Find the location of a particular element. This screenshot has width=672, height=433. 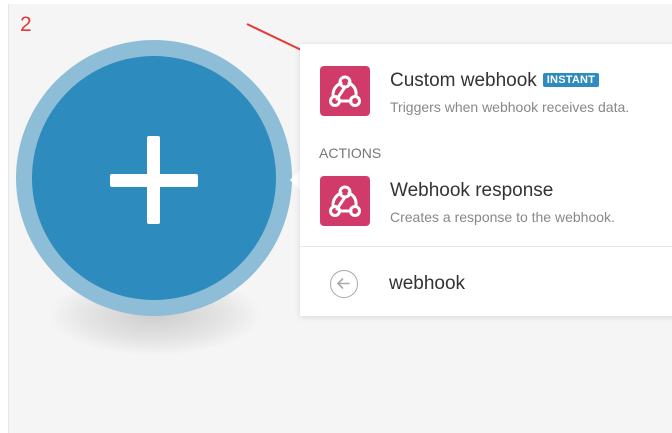

popup-divider is located at coordinates (486, 246).